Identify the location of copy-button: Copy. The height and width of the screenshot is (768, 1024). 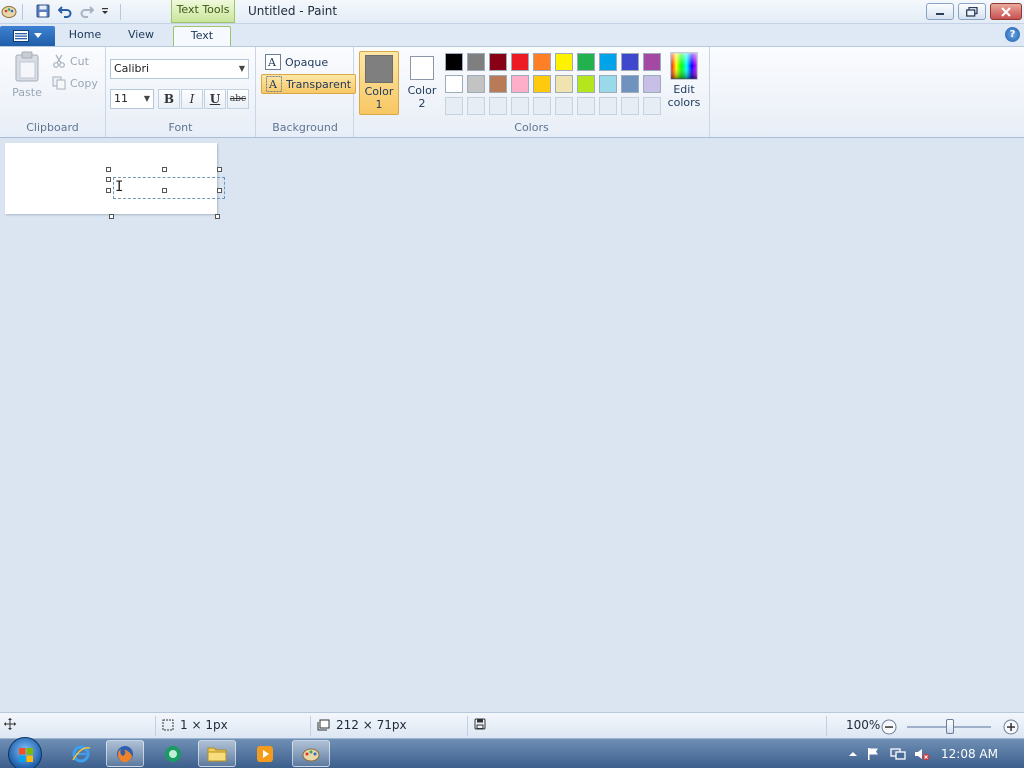
(75, 83).